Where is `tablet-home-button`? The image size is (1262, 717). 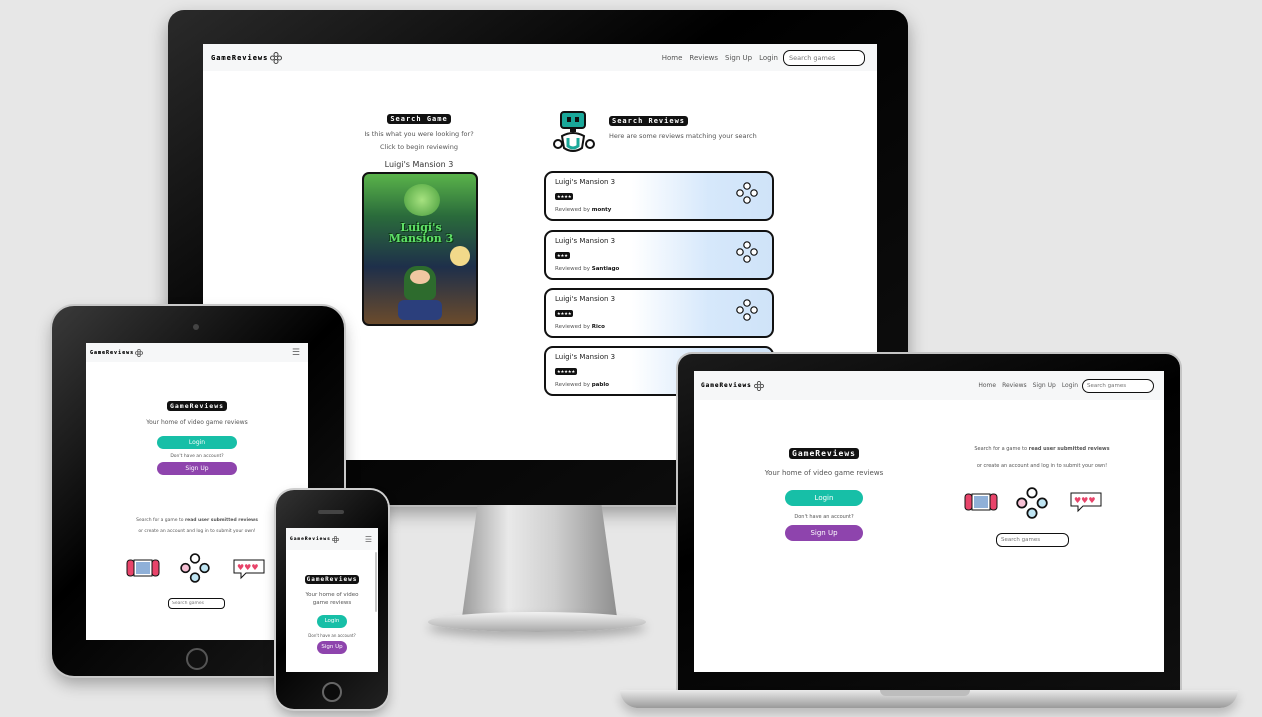
tablet-home-button is located at coordinates (197, 659).